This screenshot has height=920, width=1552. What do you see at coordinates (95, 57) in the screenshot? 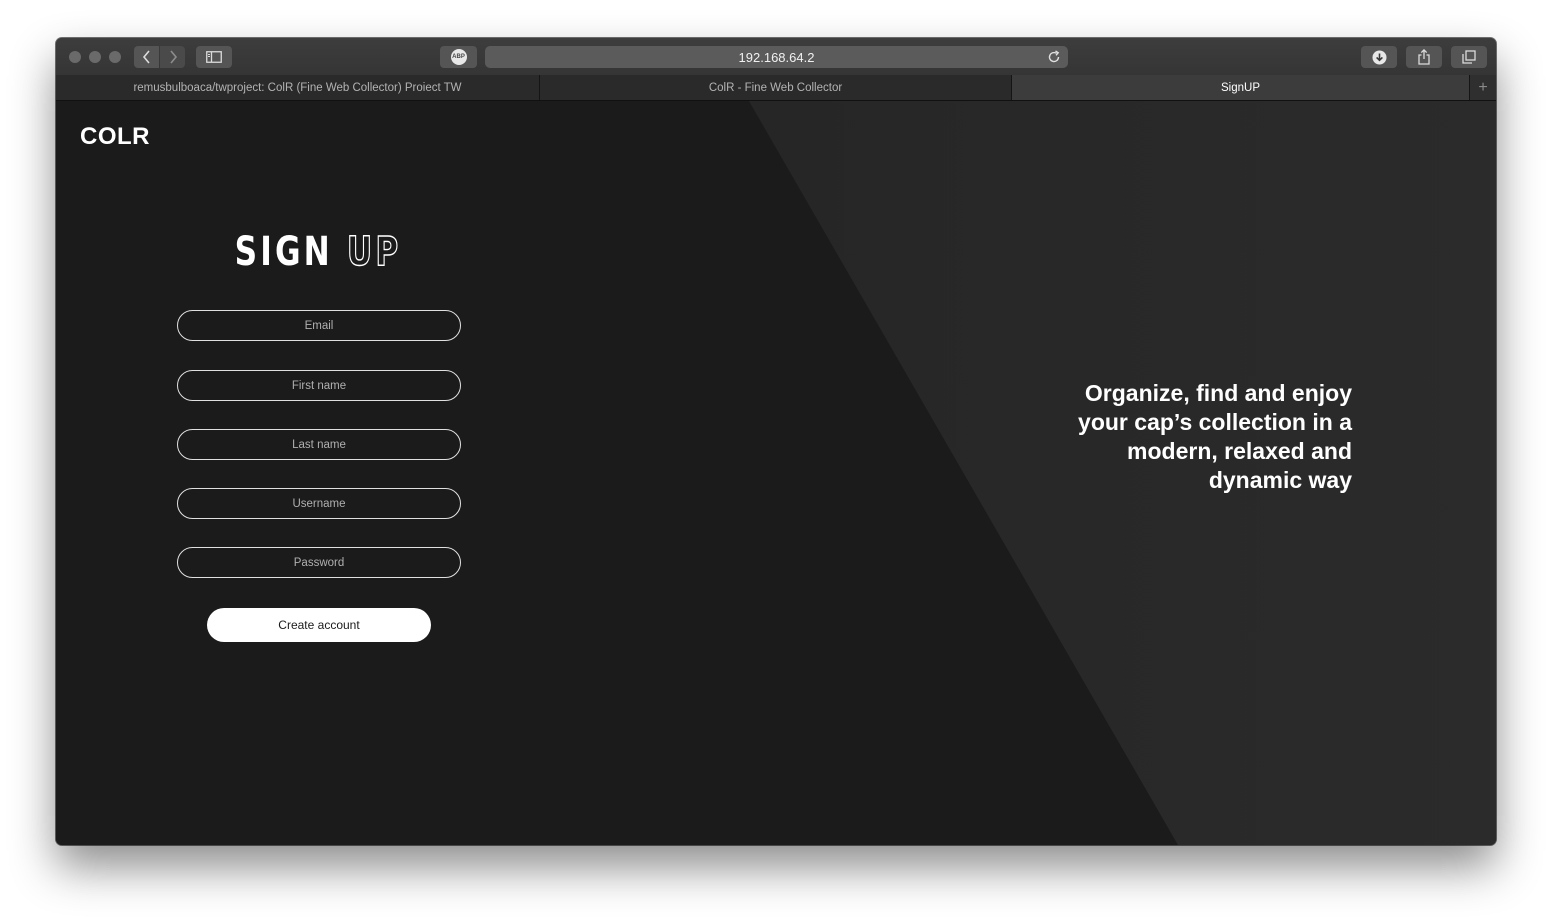
I see `minimize-window-icon` at bounding box center [95, 57].